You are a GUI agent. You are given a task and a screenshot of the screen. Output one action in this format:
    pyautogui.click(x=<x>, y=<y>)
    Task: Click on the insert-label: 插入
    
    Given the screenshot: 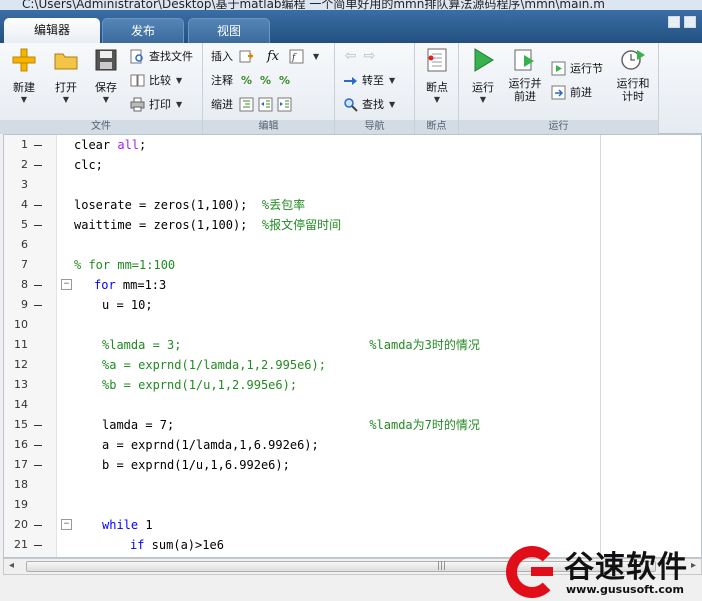 What is the action you would take?
    pyautogui.click(x=222, y=56)
    